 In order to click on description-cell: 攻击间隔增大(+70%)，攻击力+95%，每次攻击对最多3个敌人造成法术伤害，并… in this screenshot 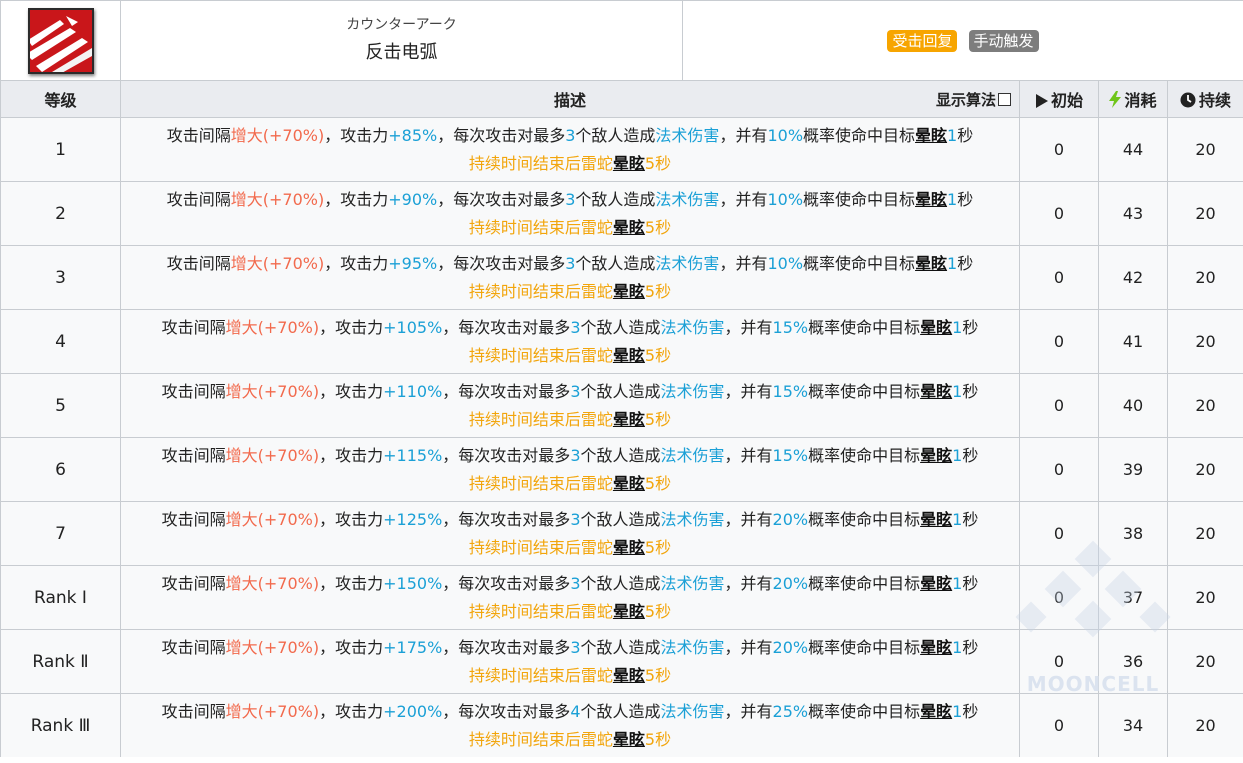, I will do `click(570, 277)`.